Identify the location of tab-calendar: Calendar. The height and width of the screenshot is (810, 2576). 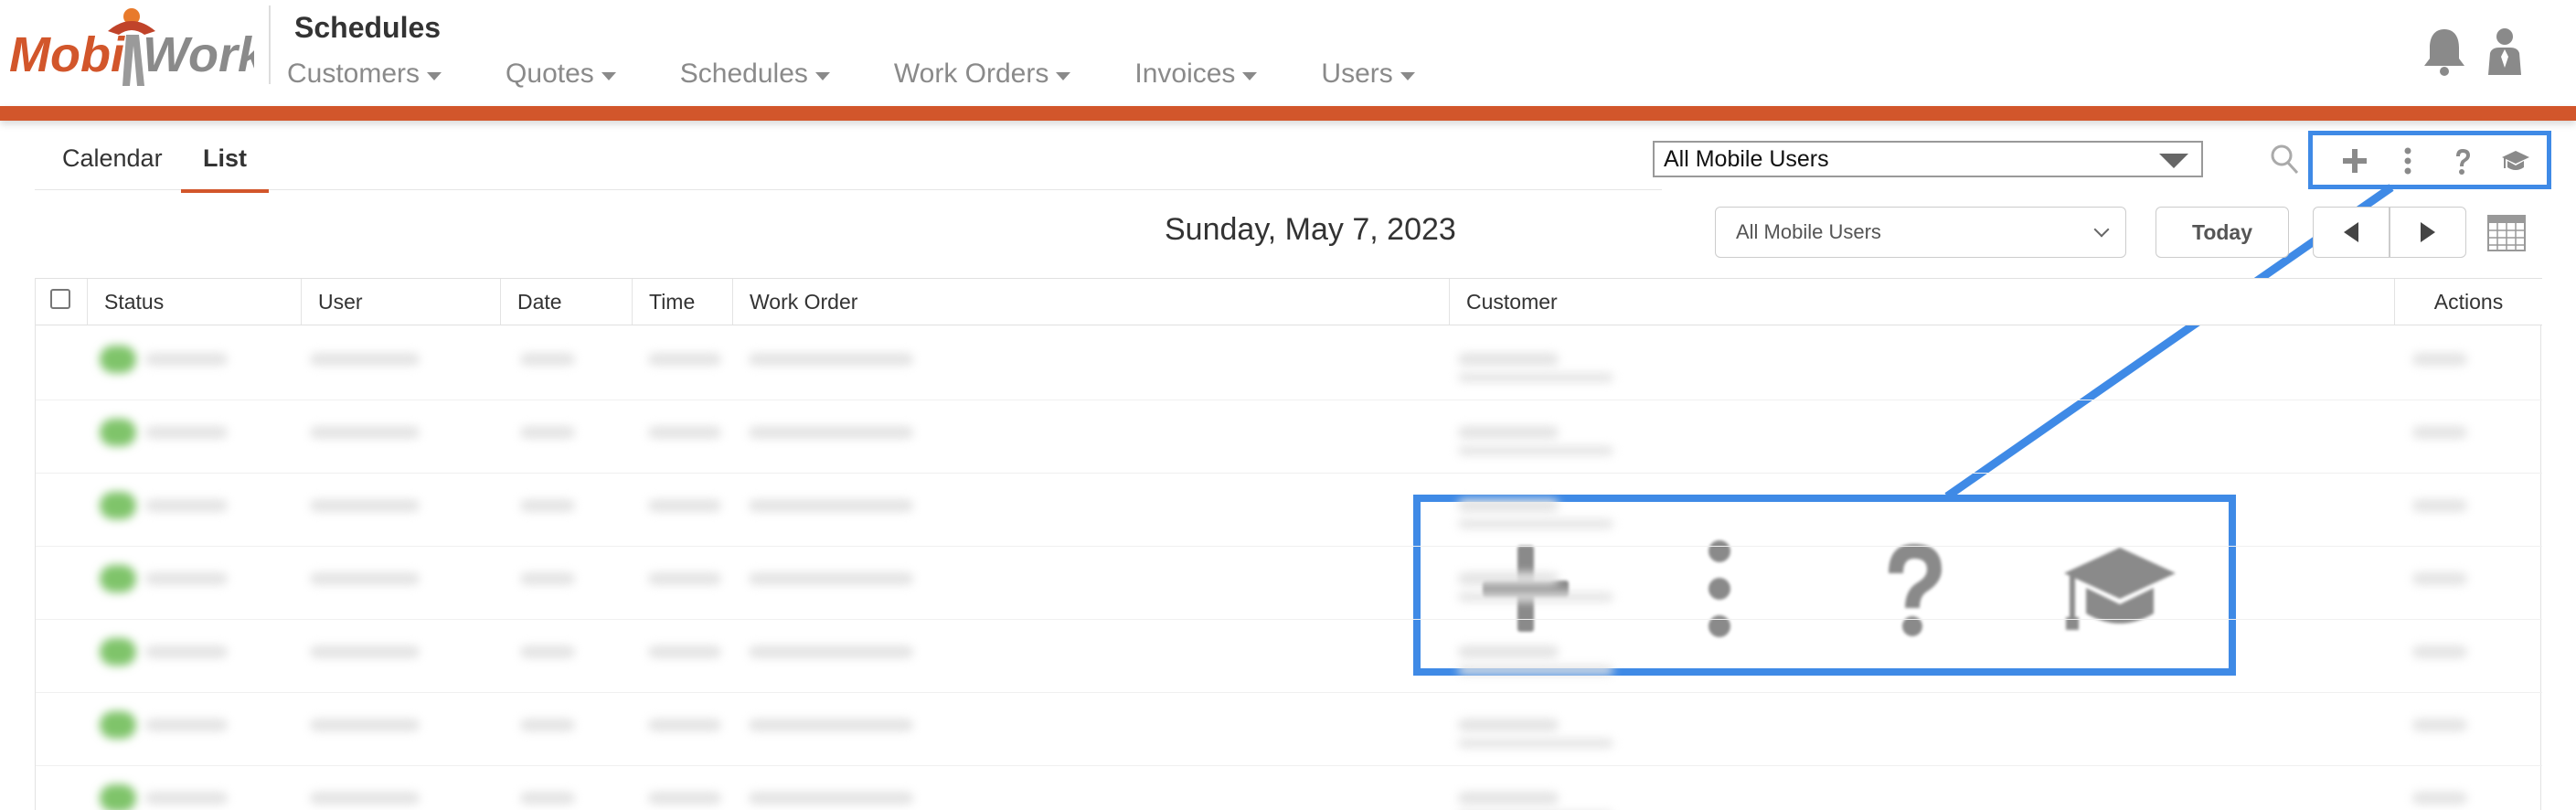
(112, 167).